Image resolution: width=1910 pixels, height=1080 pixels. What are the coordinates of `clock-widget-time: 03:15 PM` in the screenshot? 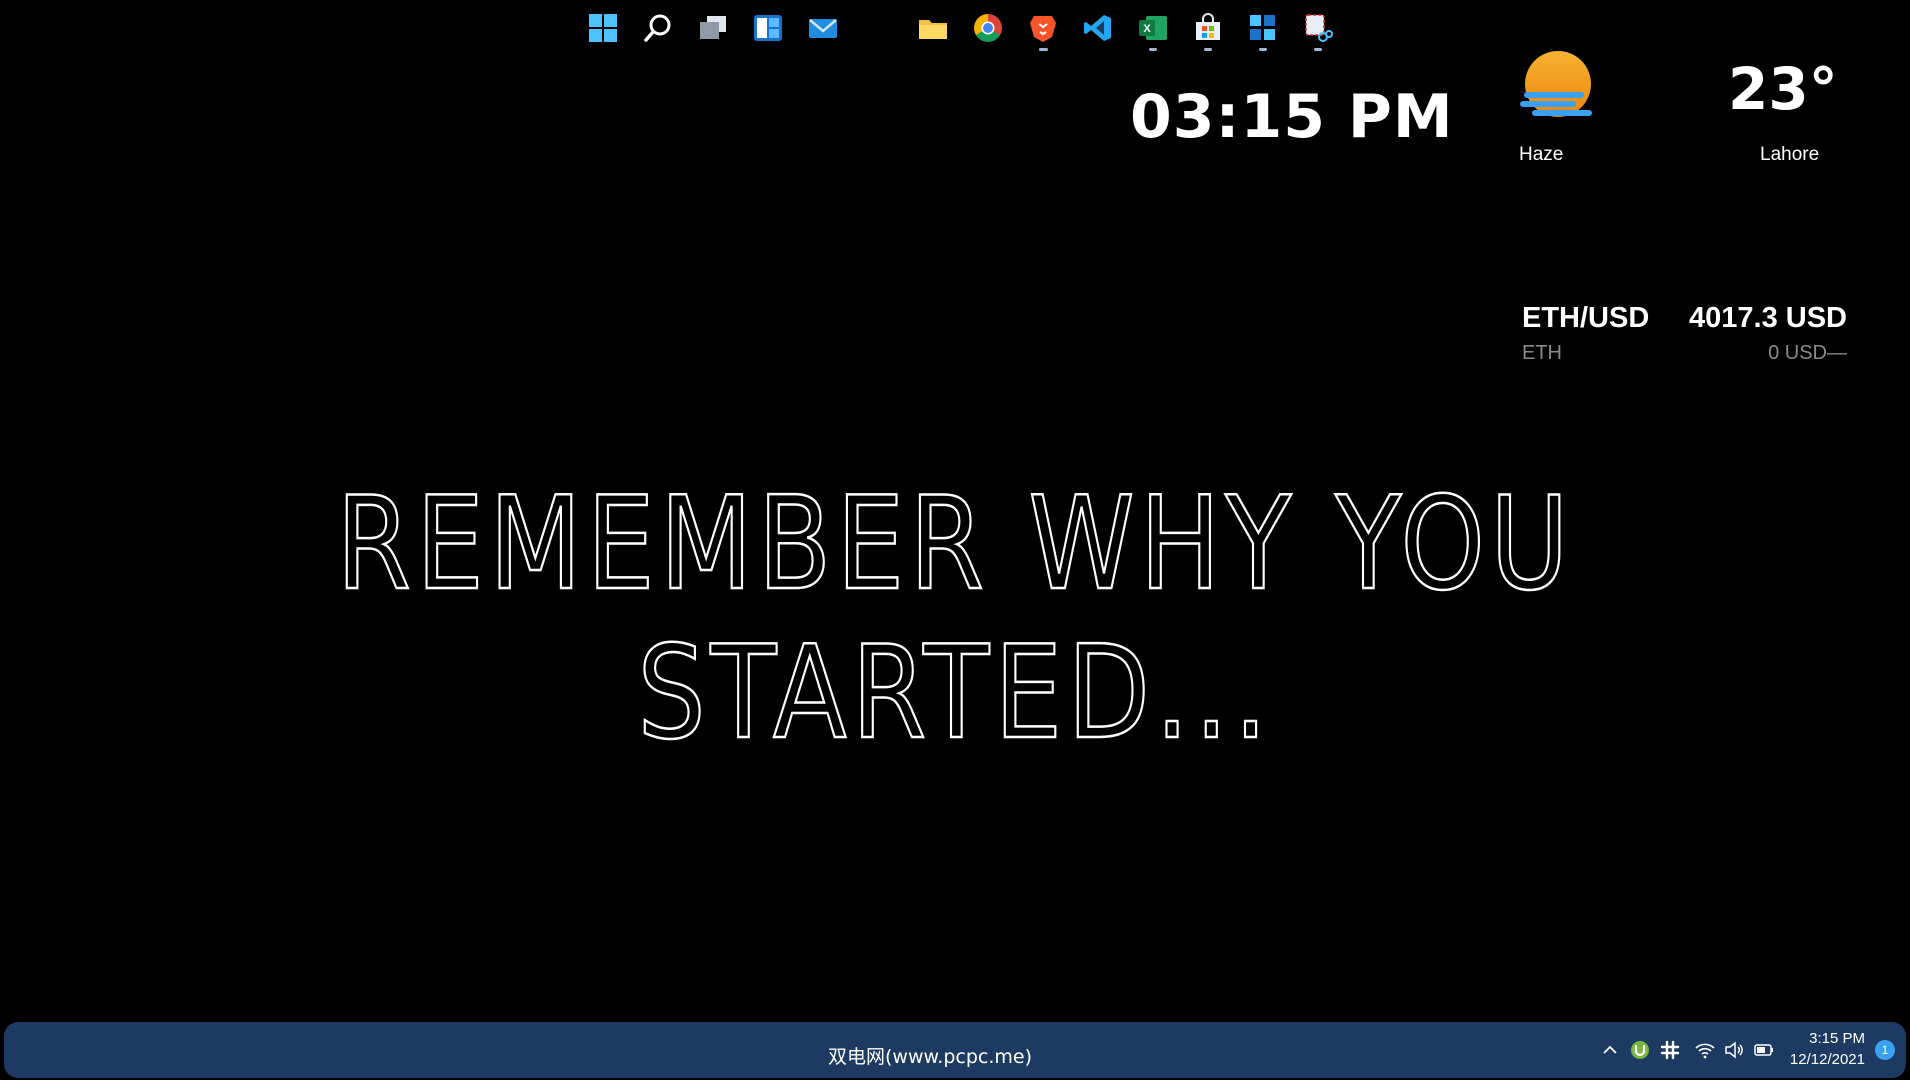 It's located at (1292, 117).